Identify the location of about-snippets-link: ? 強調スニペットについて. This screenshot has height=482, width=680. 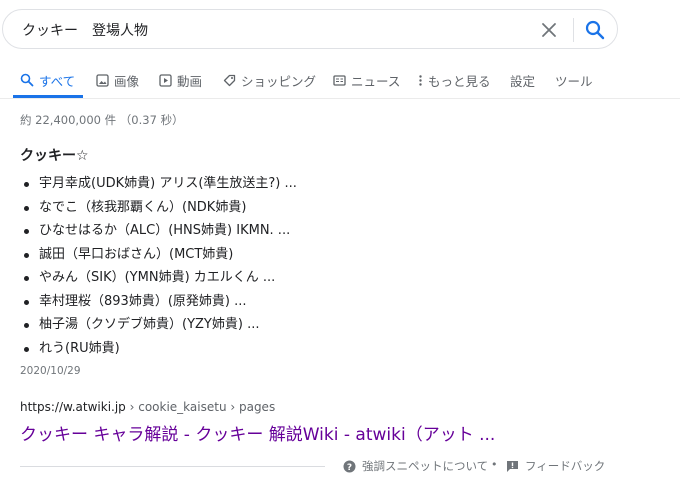
(415, 466).